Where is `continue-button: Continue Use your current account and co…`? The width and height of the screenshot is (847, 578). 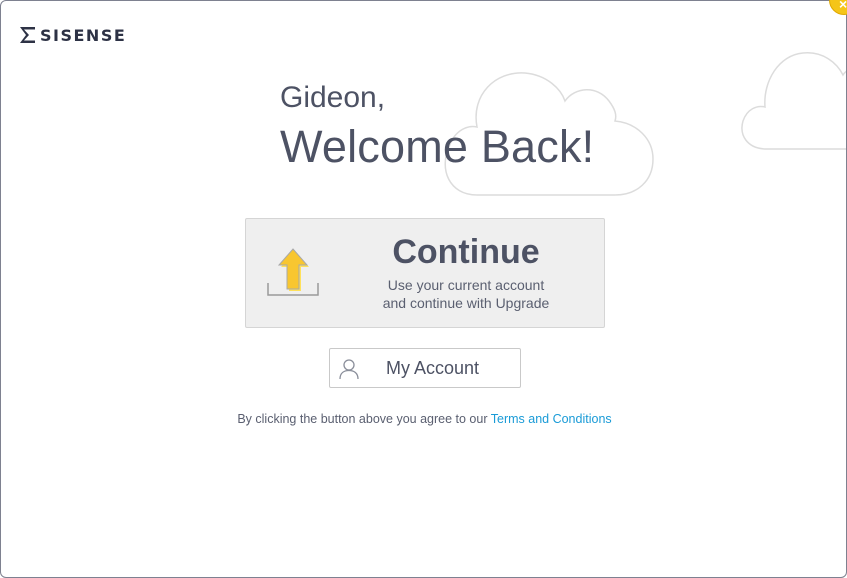
continue-button: Continue Use your current account and co… is located at coordinates (425, 273).